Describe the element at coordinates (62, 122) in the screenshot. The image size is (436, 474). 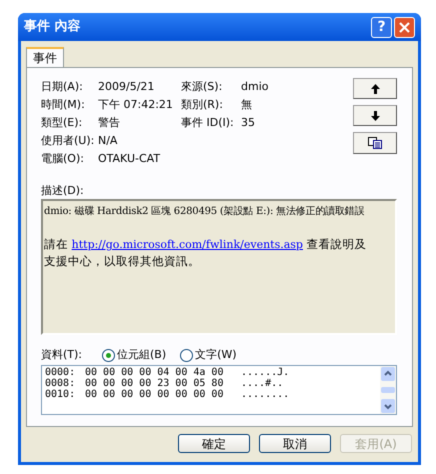
I see `field-label: 類型(E):` at that location.